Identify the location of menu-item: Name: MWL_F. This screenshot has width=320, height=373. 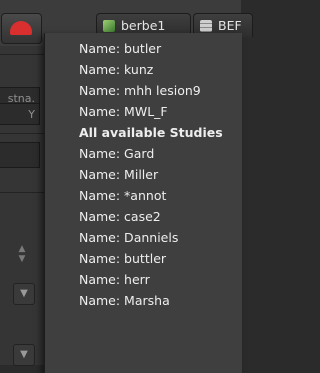
(143, 111).